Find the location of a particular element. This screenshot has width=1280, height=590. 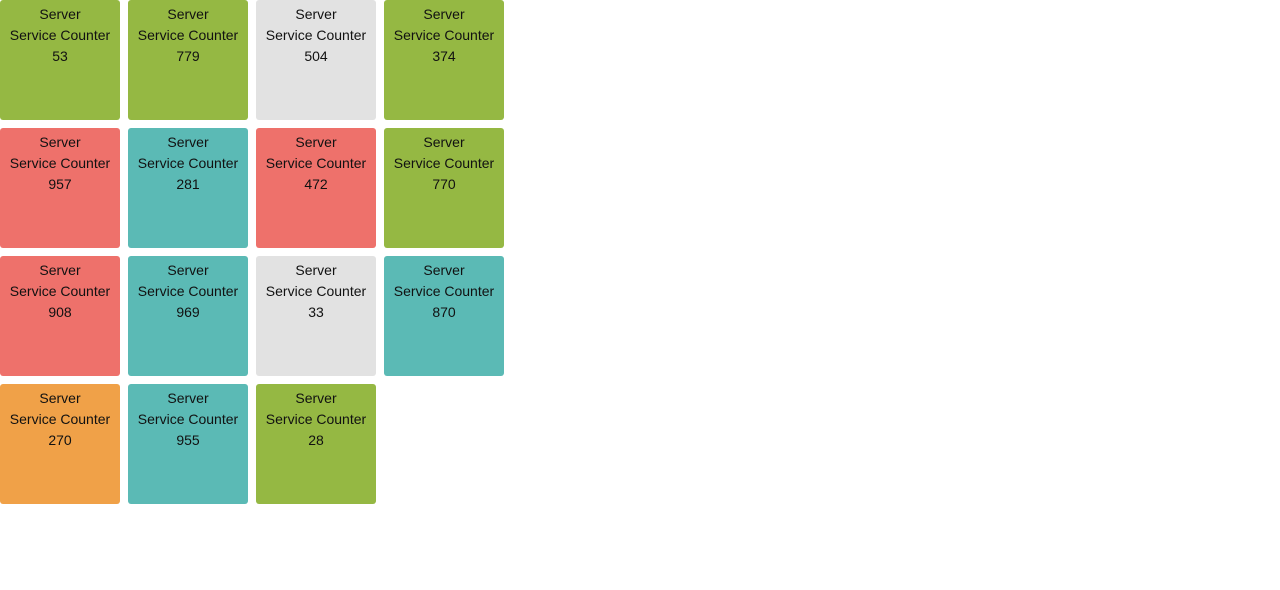

tile-value: 270 is located at coordinates (60, 440).